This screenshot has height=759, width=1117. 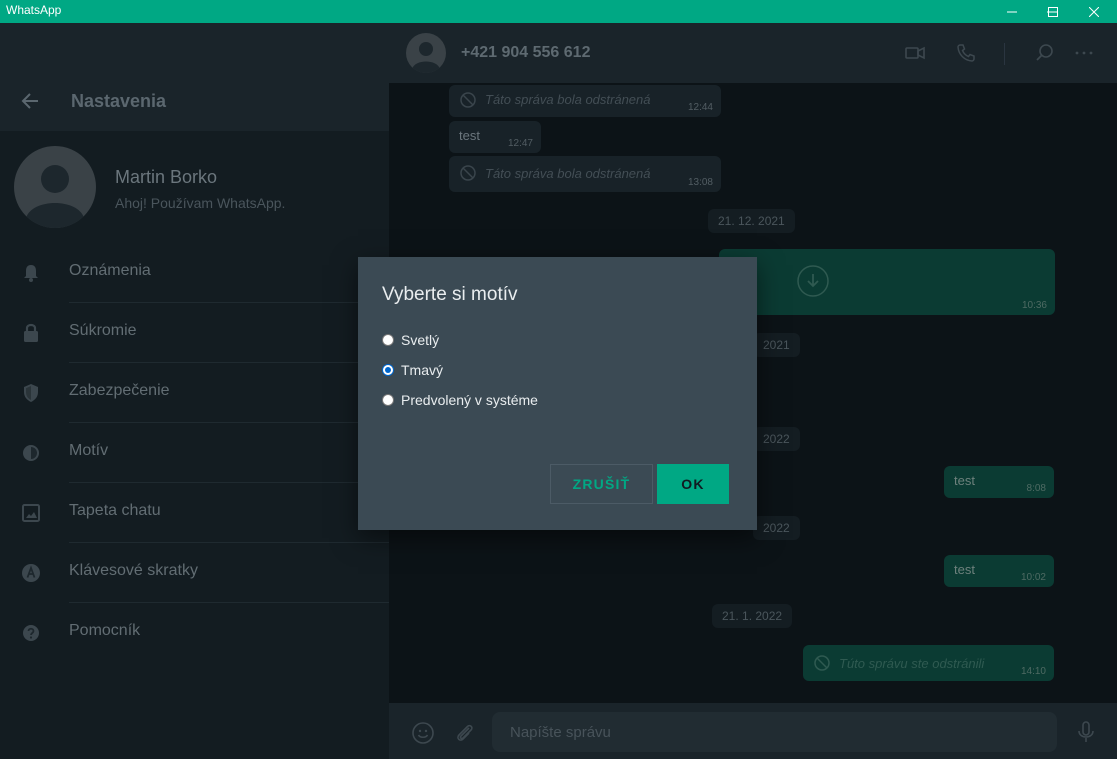 I want to click on theme-option-system-default: Predvolený v systéme, so click(x=460, y=400).